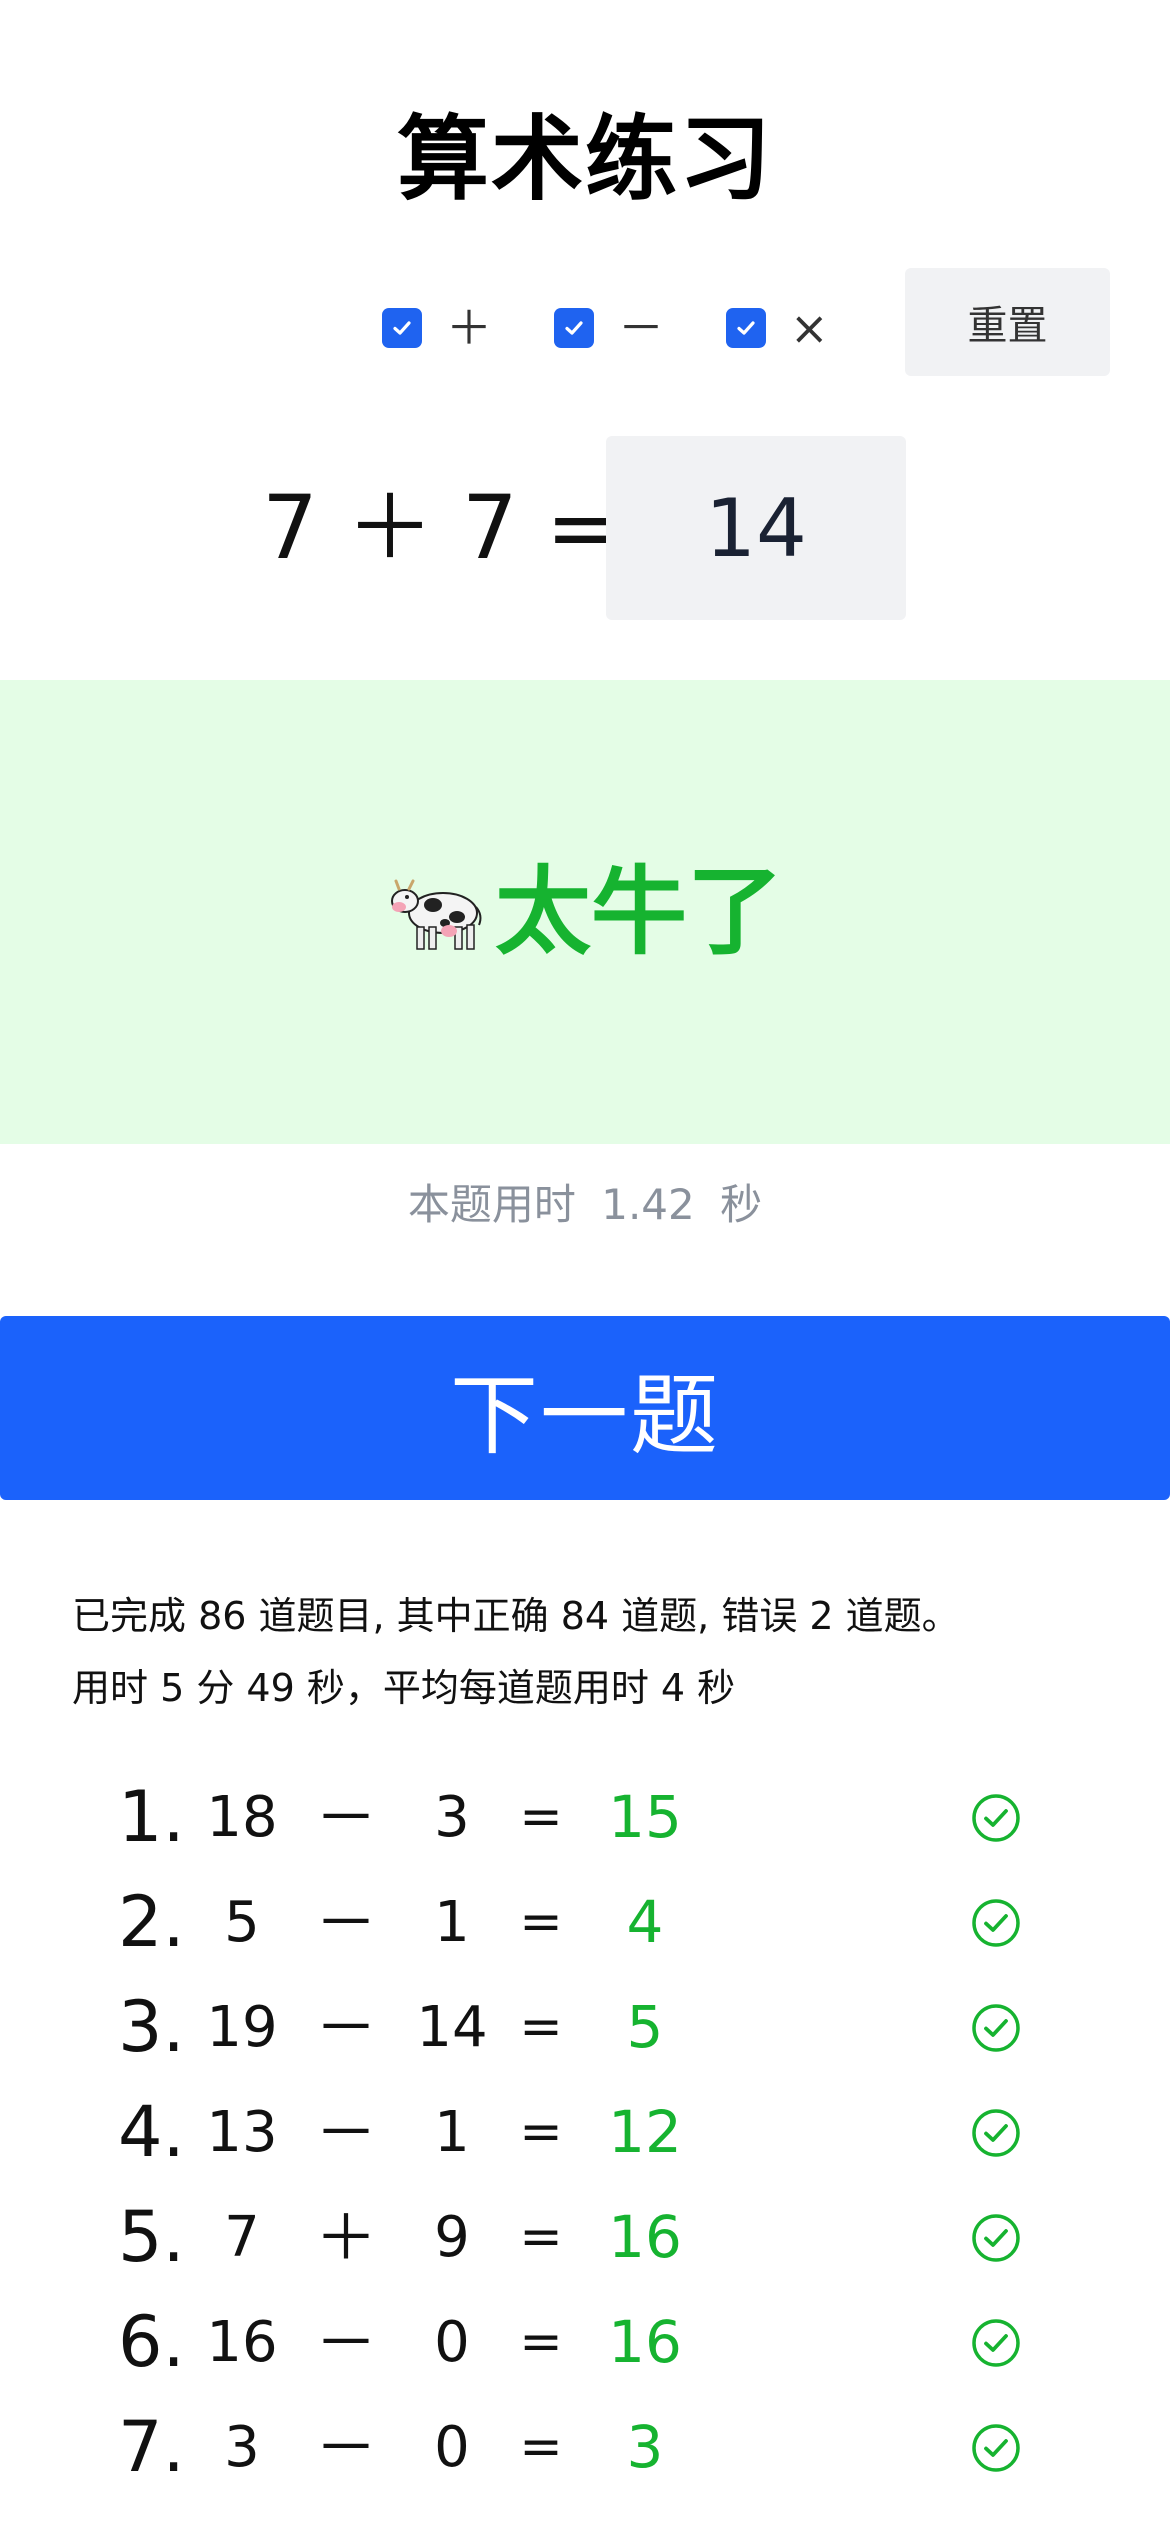 Image resolution: width=1170 pixels, height=2532 pixels. I want to click on history-operand-b: 3, so click(452, 1817).